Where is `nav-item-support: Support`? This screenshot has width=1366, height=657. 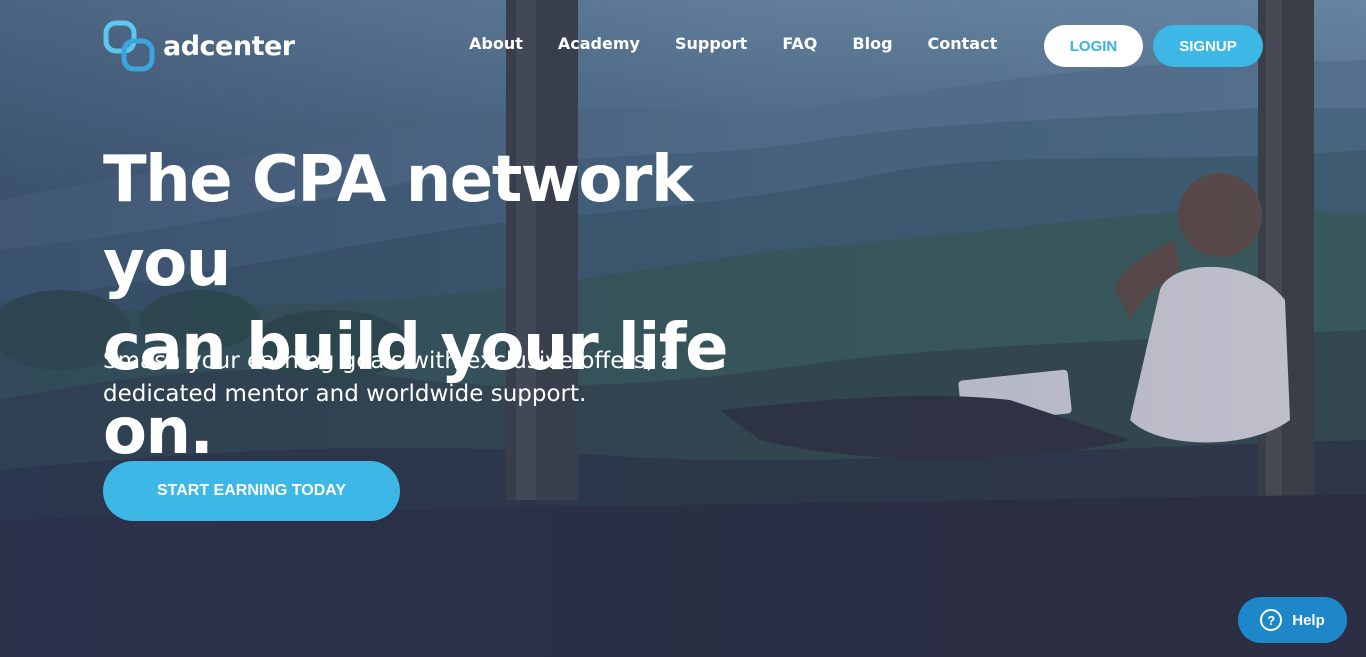 nav-item-support: Support is located at coordinates (711, 43).